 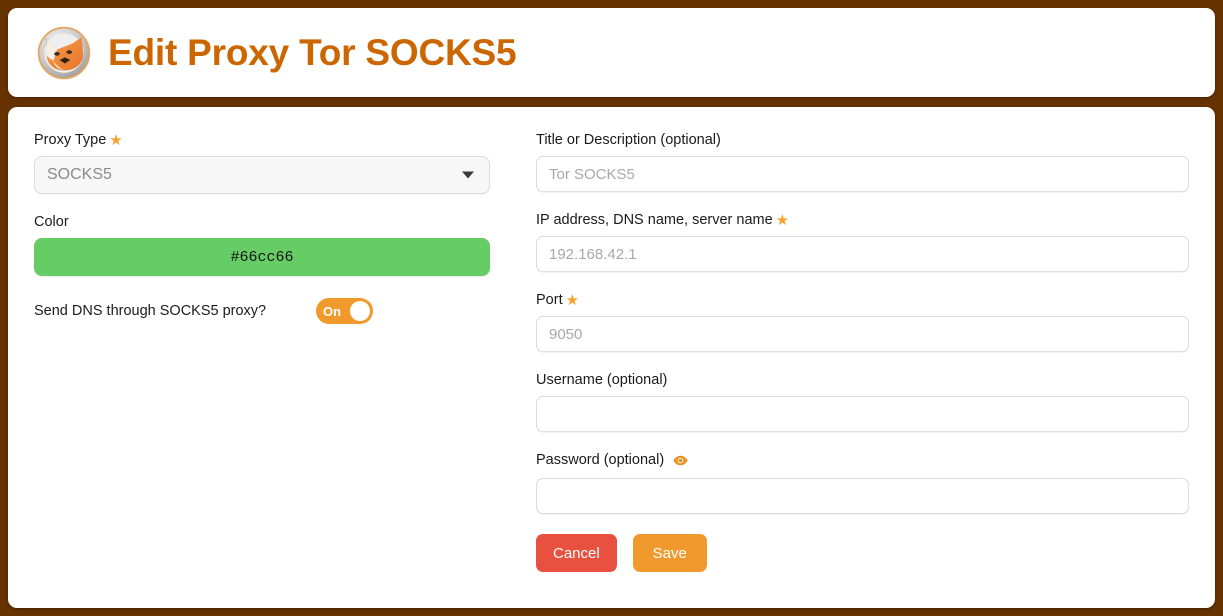 I want to click on proxy-type-label: Proxy Type ★, so click(x=270, y=140).